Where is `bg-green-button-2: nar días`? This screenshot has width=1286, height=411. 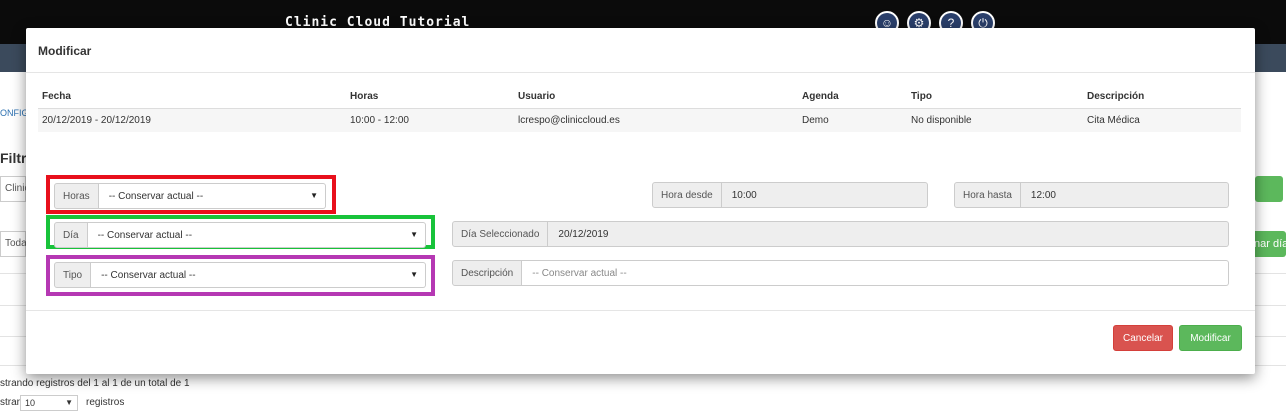
bg-green-button-2: nar días is located at coordinates (1269, 244).